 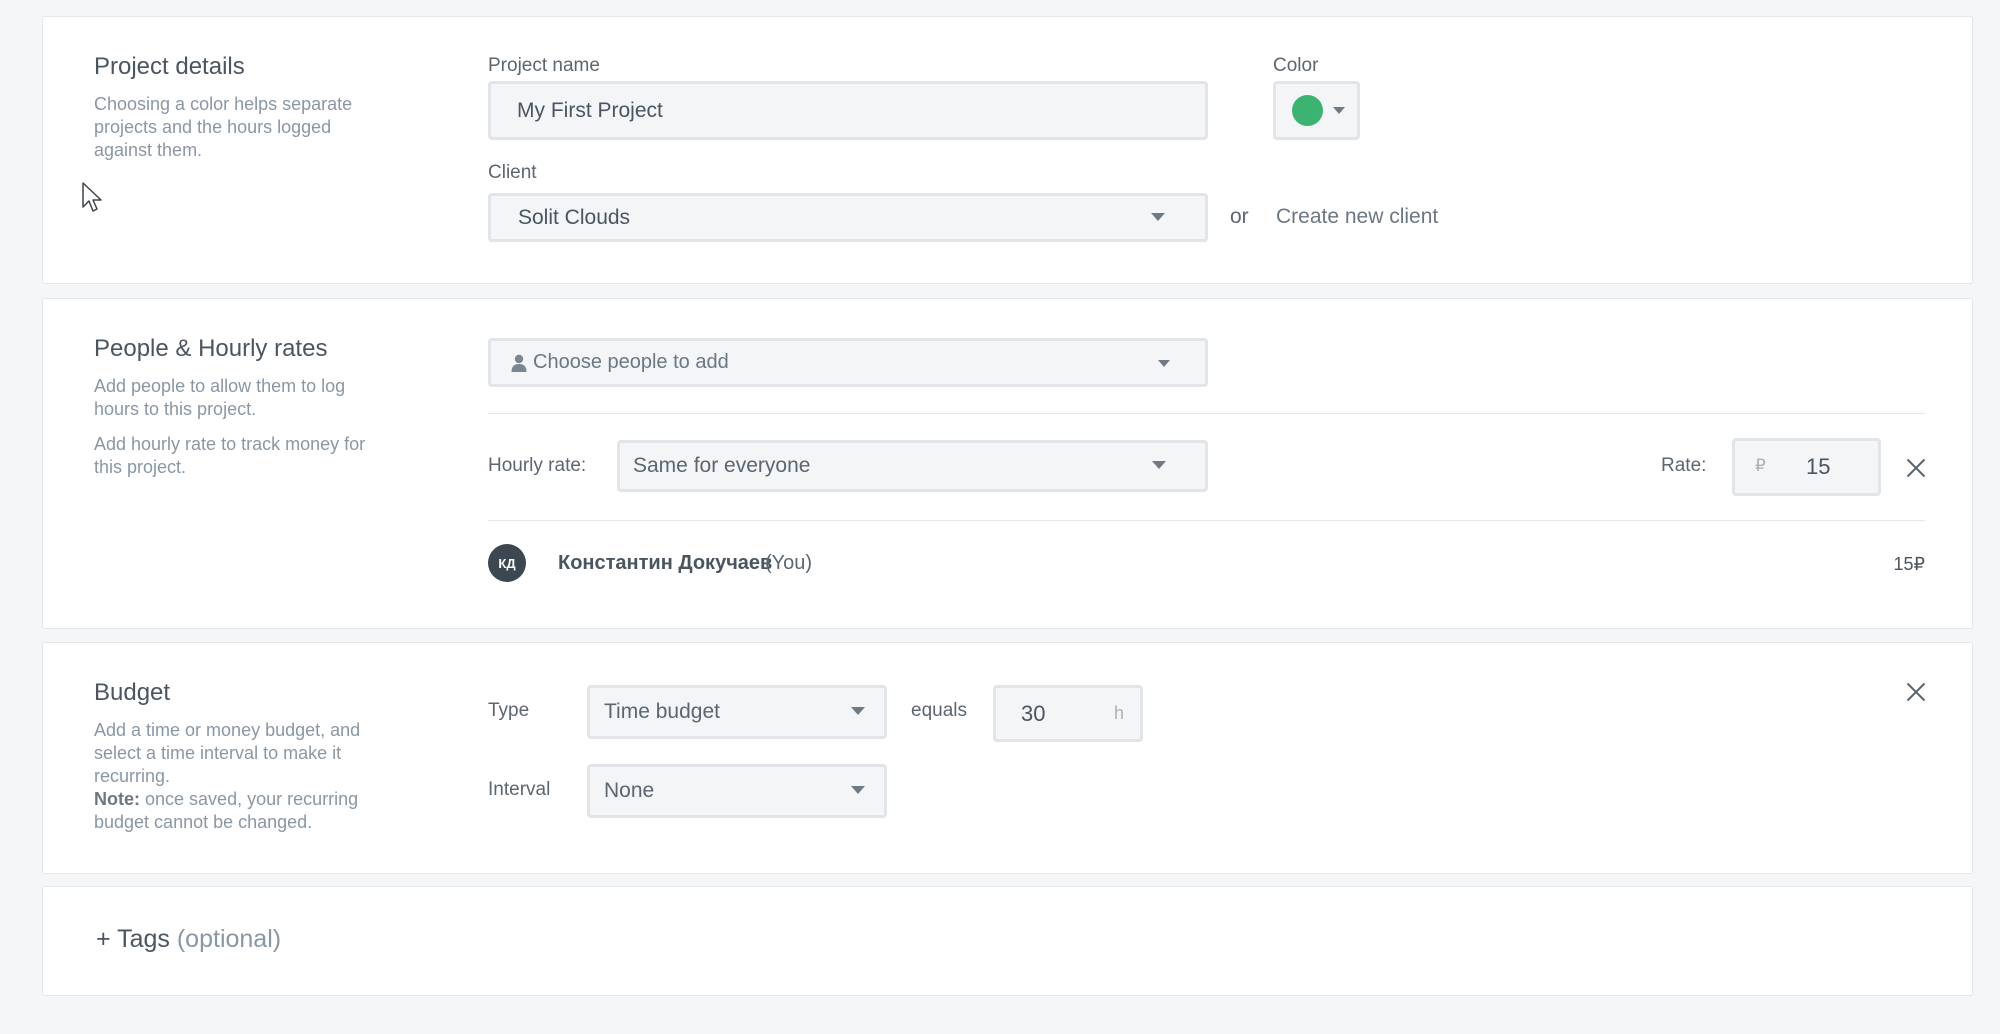 What do you see at coordinates (1307, 110) in the screenshot?
I see `color-swatch` at bounding box center [1307, 110].